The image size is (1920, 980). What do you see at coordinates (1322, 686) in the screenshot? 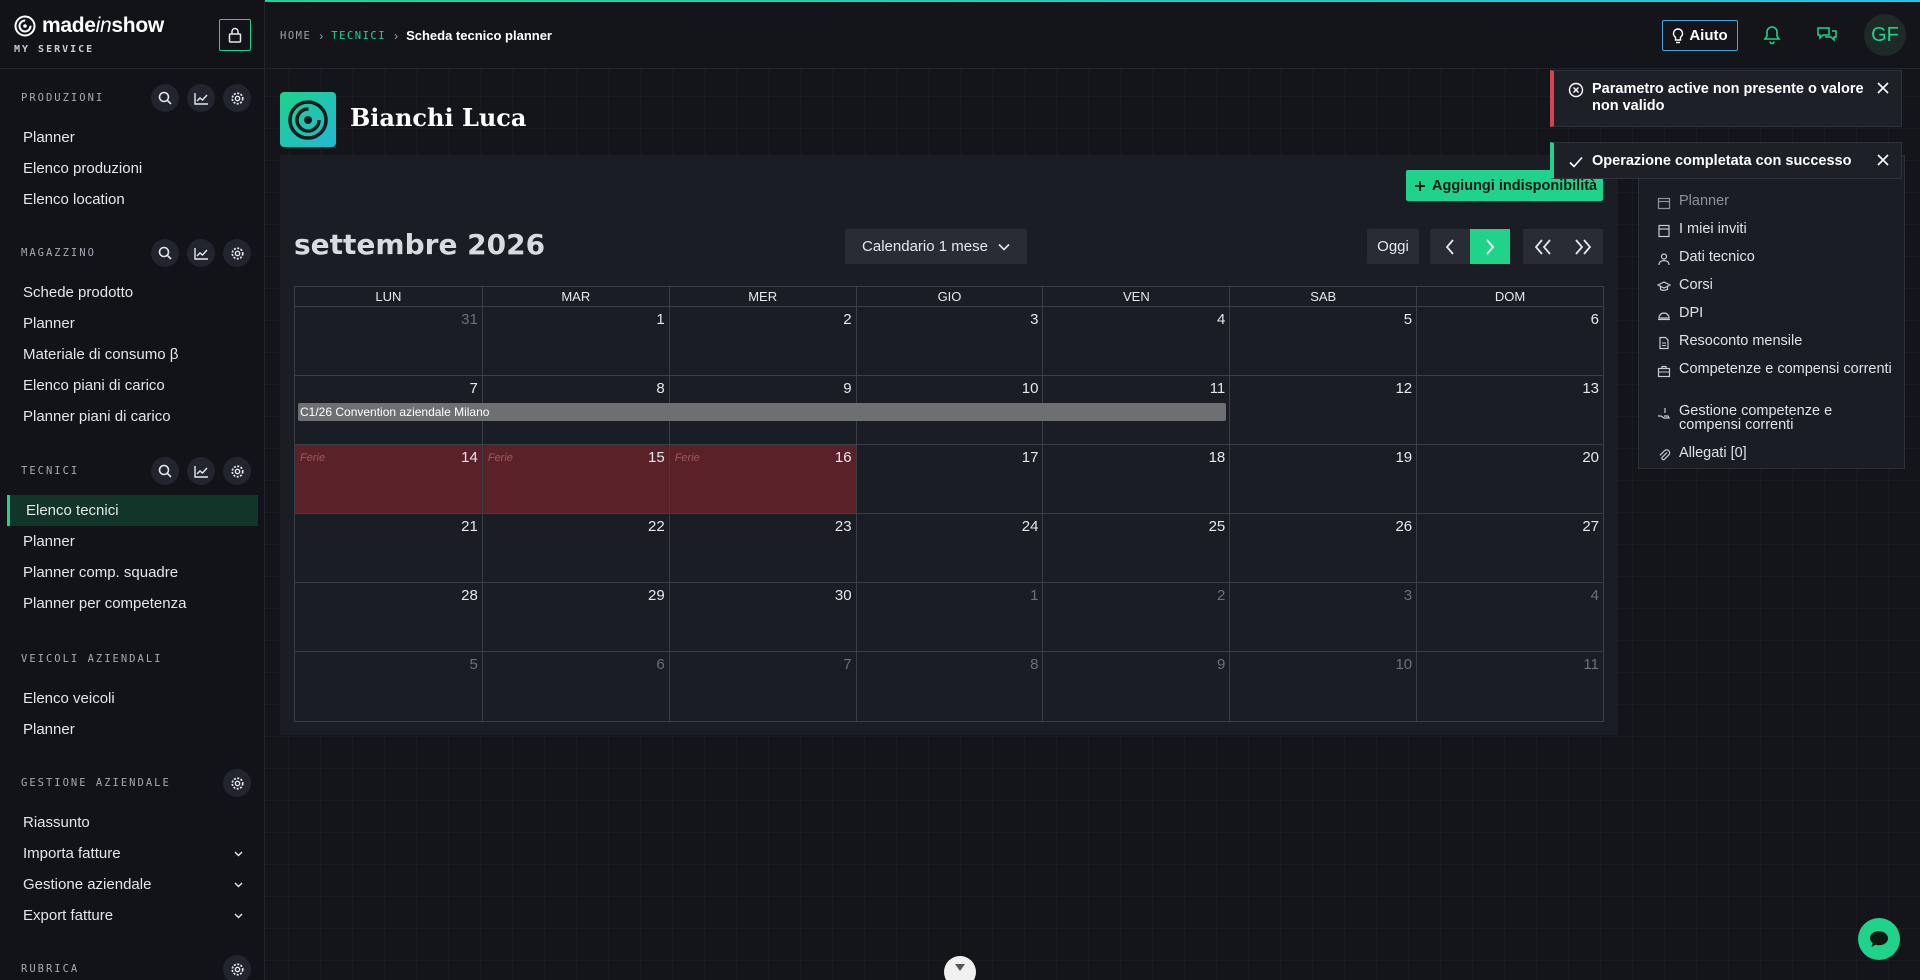
I see `calendar-day: 10` at bounding box center [1322, 686].